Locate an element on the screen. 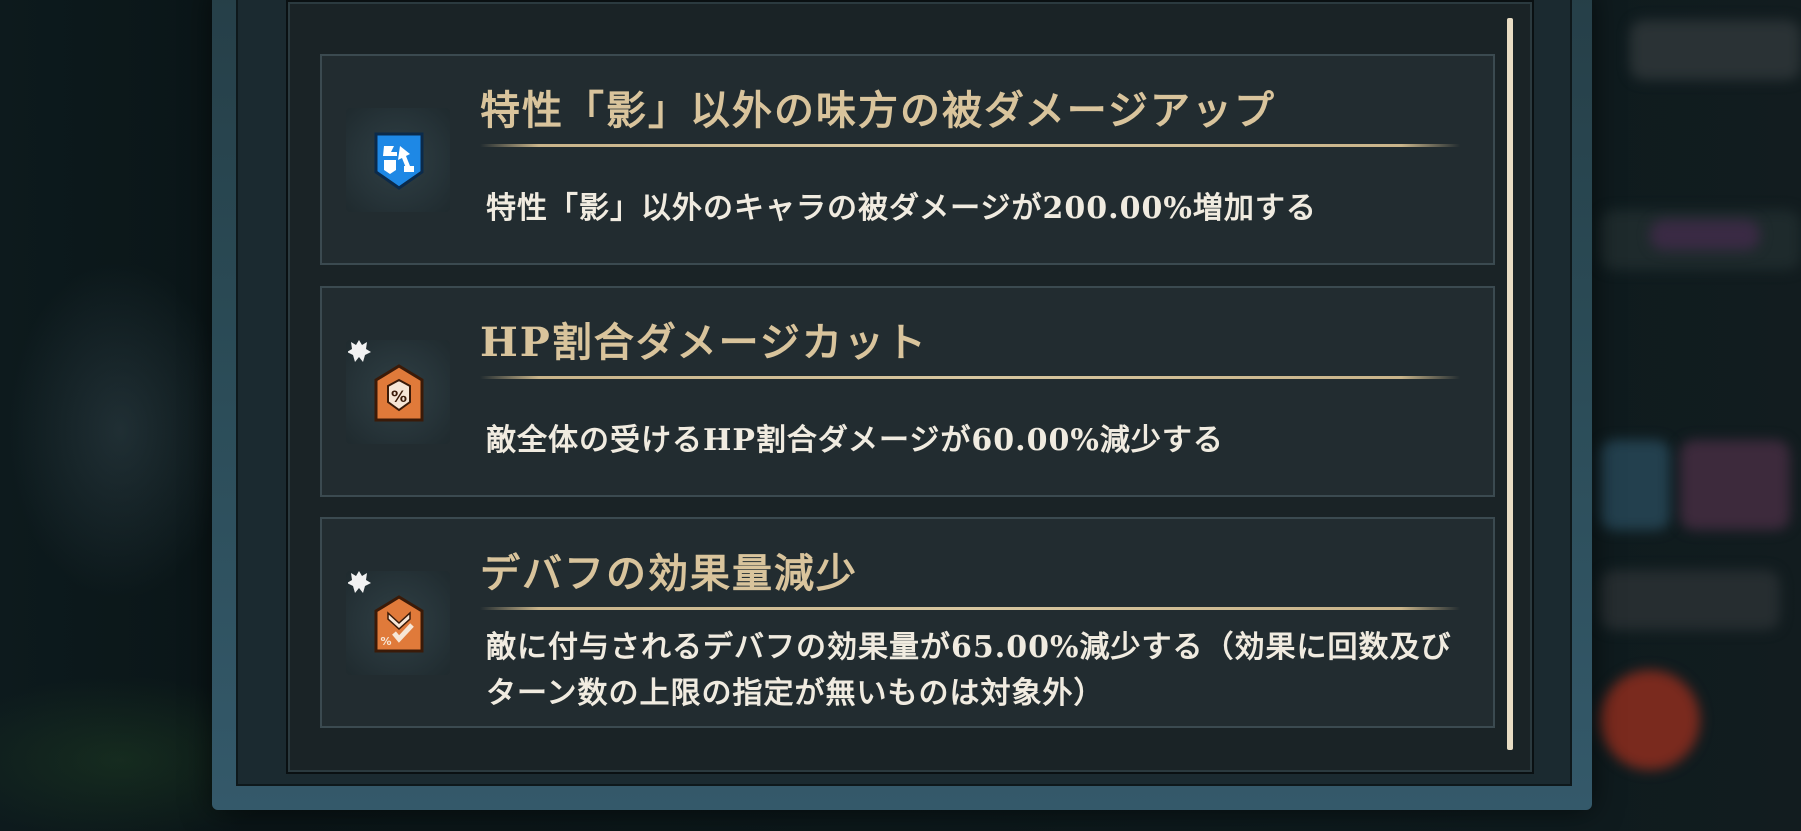  scrollbar is located at coordinates (1510, 384).